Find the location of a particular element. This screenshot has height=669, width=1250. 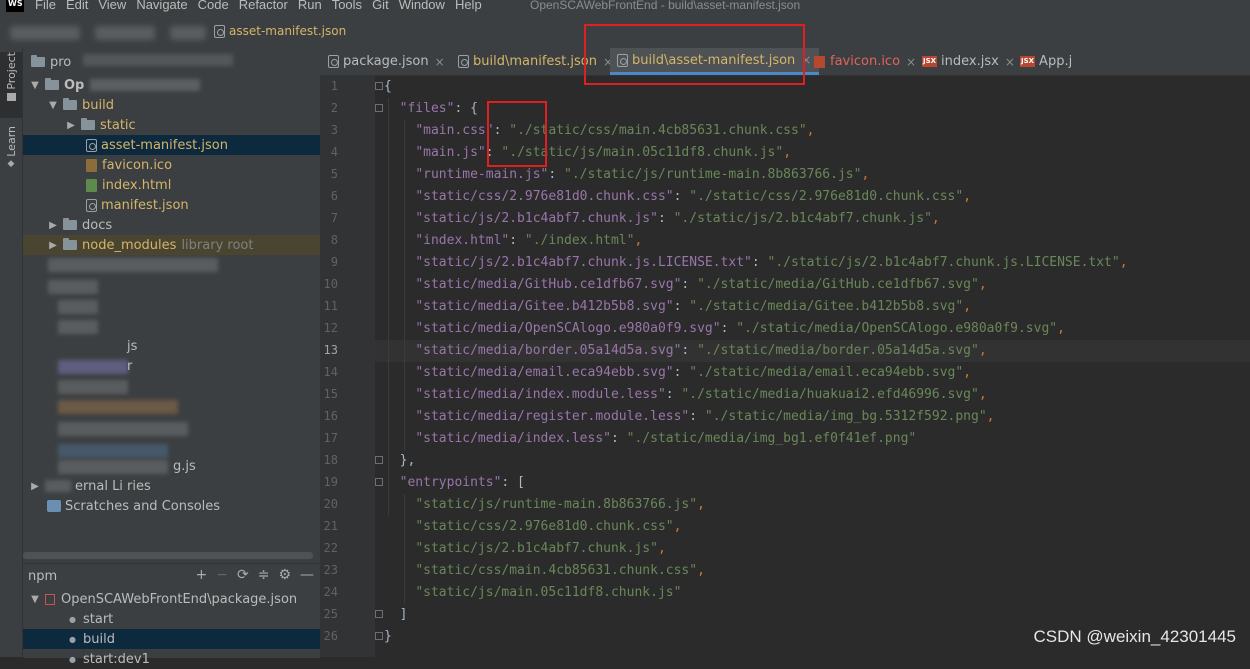

menu-navigate: Navigate is located at coordinates (161, 6).